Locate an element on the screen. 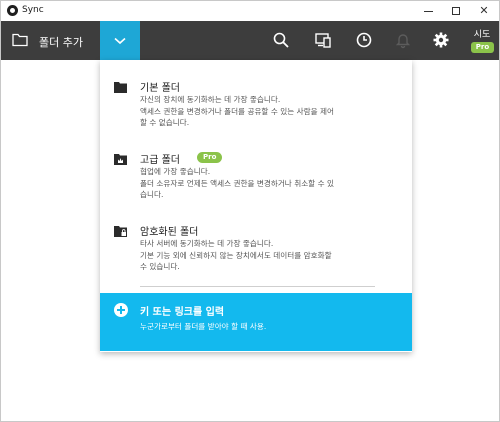 This screenshot has height=422, width=500. main-toolbar: 폴더 추가 시도 Pro is located at coordinates (250, 40).